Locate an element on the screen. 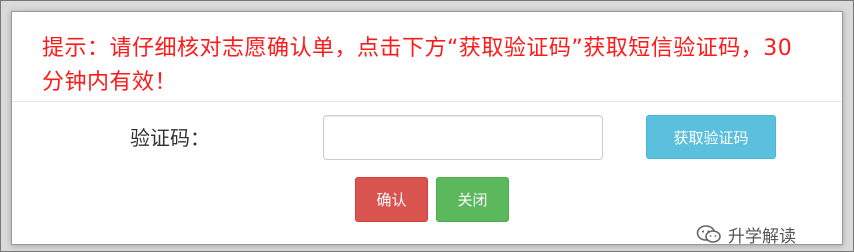  verification-code-label: 验证码： is located at coordinates (170, 138).